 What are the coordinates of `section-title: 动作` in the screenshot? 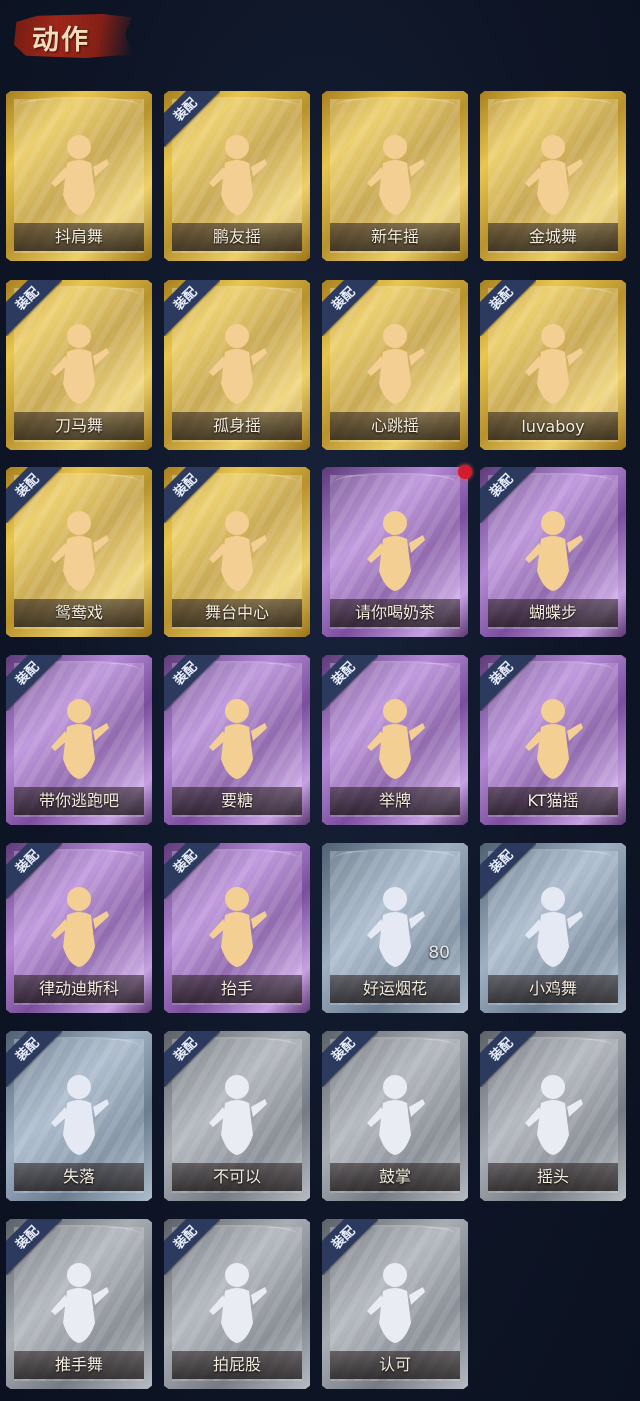 It's located at (61, 40).